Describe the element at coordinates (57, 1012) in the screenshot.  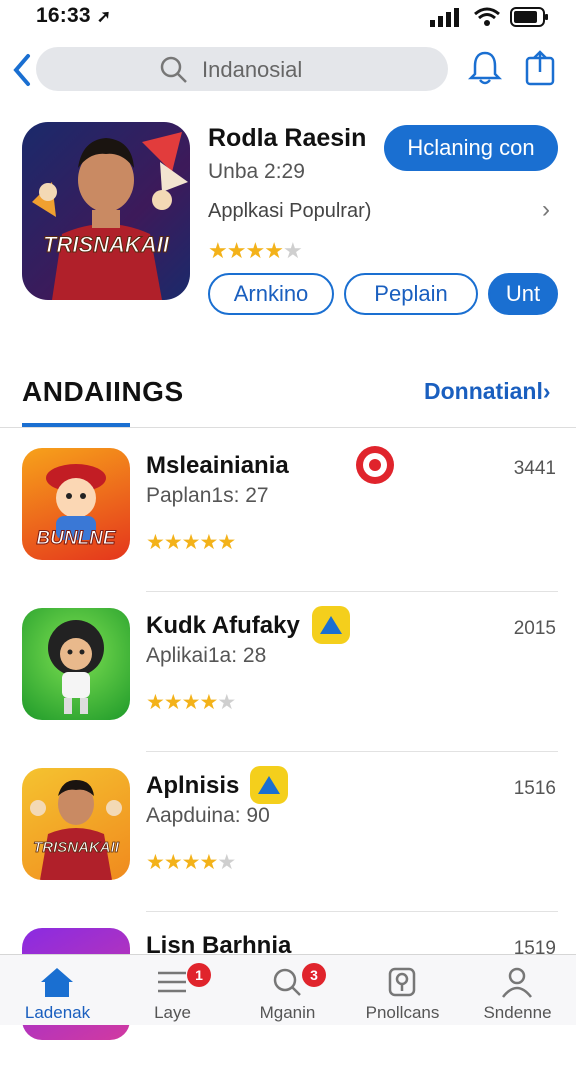
I see `tab-label: Ladenak` at that location.